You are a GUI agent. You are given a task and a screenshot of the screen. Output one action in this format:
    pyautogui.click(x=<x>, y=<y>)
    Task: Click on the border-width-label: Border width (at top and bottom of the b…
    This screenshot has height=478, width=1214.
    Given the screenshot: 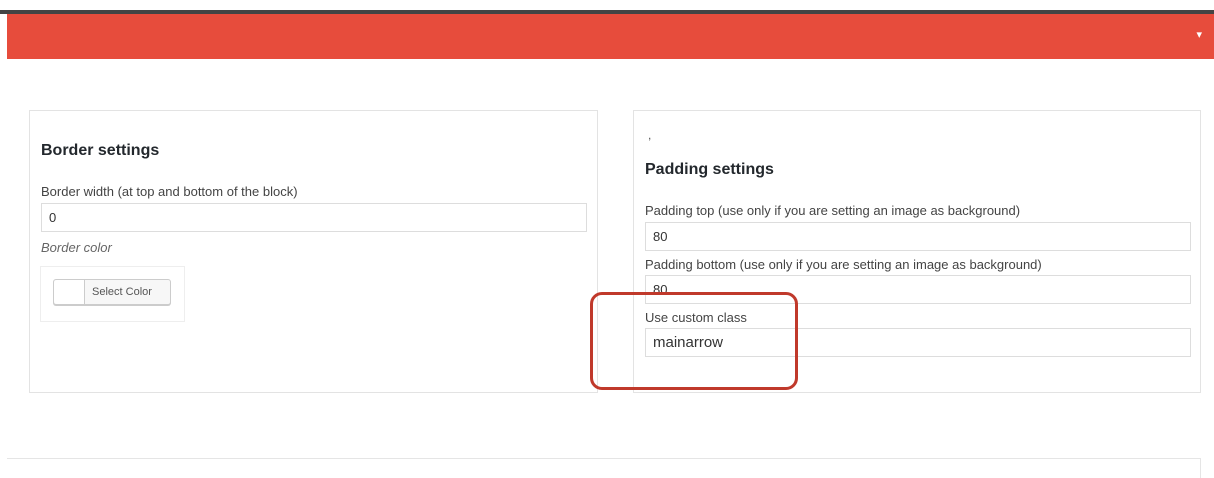 What is the action you would take?
    pyautogui.click(x=169, y=191)
    